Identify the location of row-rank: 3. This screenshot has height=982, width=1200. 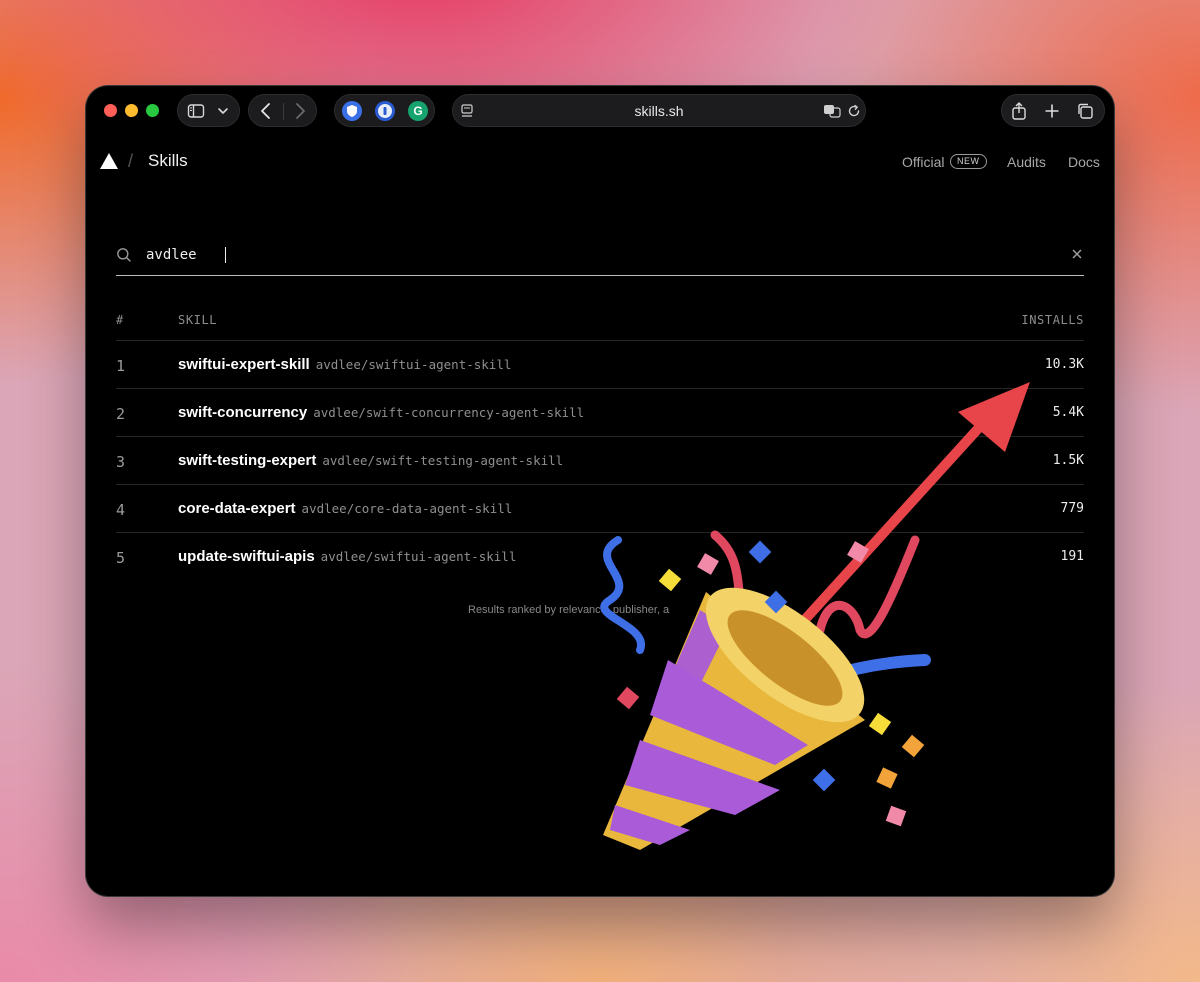
(121, 462).